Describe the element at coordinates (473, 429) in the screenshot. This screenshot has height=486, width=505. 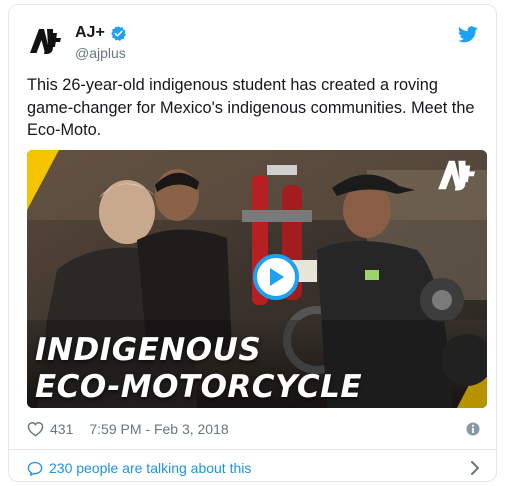
I see `info-icon` at that location.